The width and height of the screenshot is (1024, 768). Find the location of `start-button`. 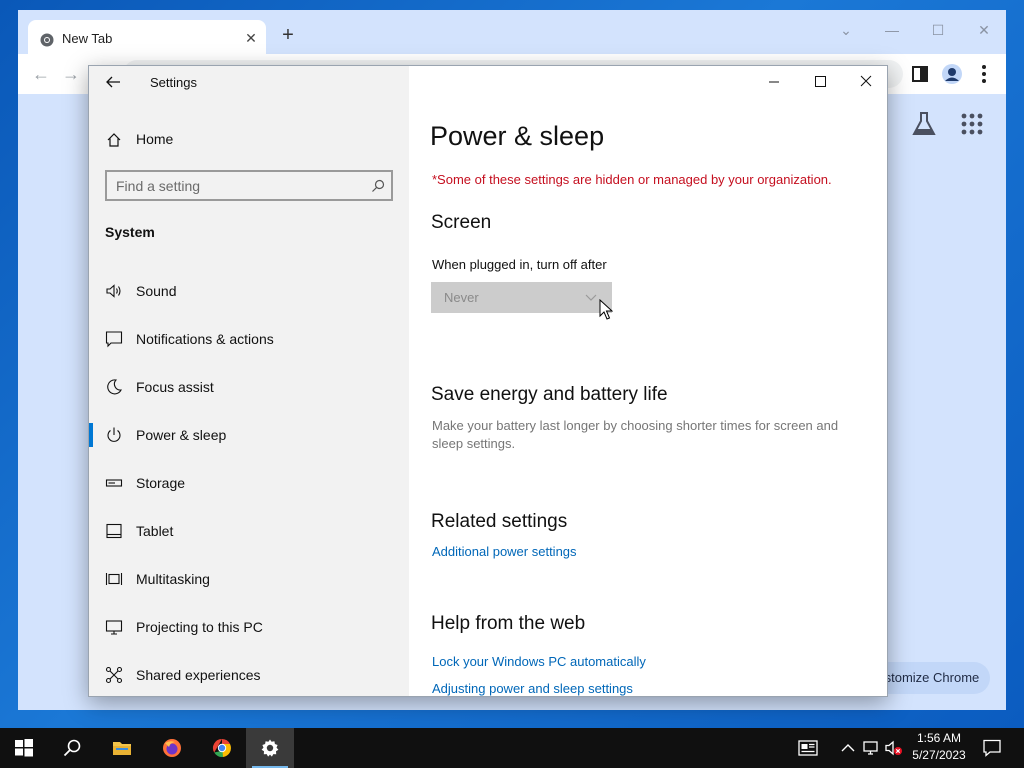

start-button is located at coordinates (24, 748).